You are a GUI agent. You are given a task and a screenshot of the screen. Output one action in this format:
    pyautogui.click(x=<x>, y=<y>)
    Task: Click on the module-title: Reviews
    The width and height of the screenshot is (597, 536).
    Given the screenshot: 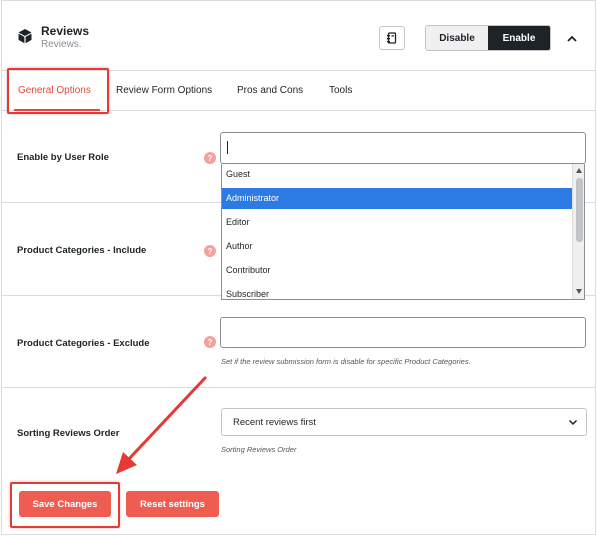 What is the action you would take?
    pyautogui.click(x=65, y=31)
    